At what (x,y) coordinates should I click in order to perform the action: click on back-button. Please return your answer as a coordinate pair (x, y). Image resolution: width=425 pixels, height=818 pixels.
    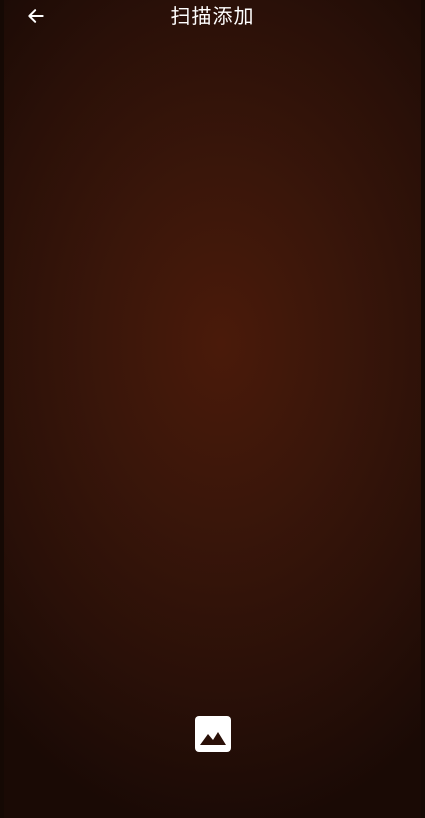
    Looking at the image, I should click on (36, 16).